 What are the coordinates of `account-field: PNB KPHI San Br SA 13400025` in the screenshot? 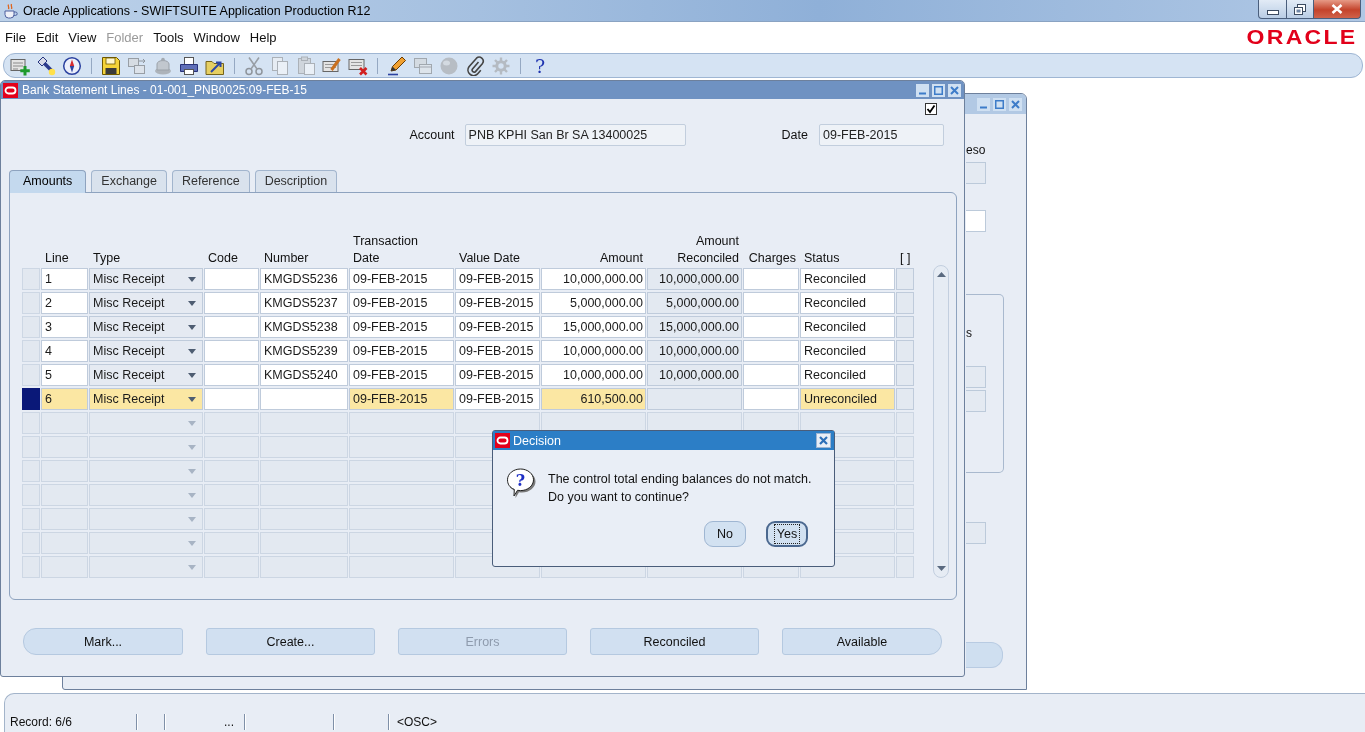 It's located at (575, 135).